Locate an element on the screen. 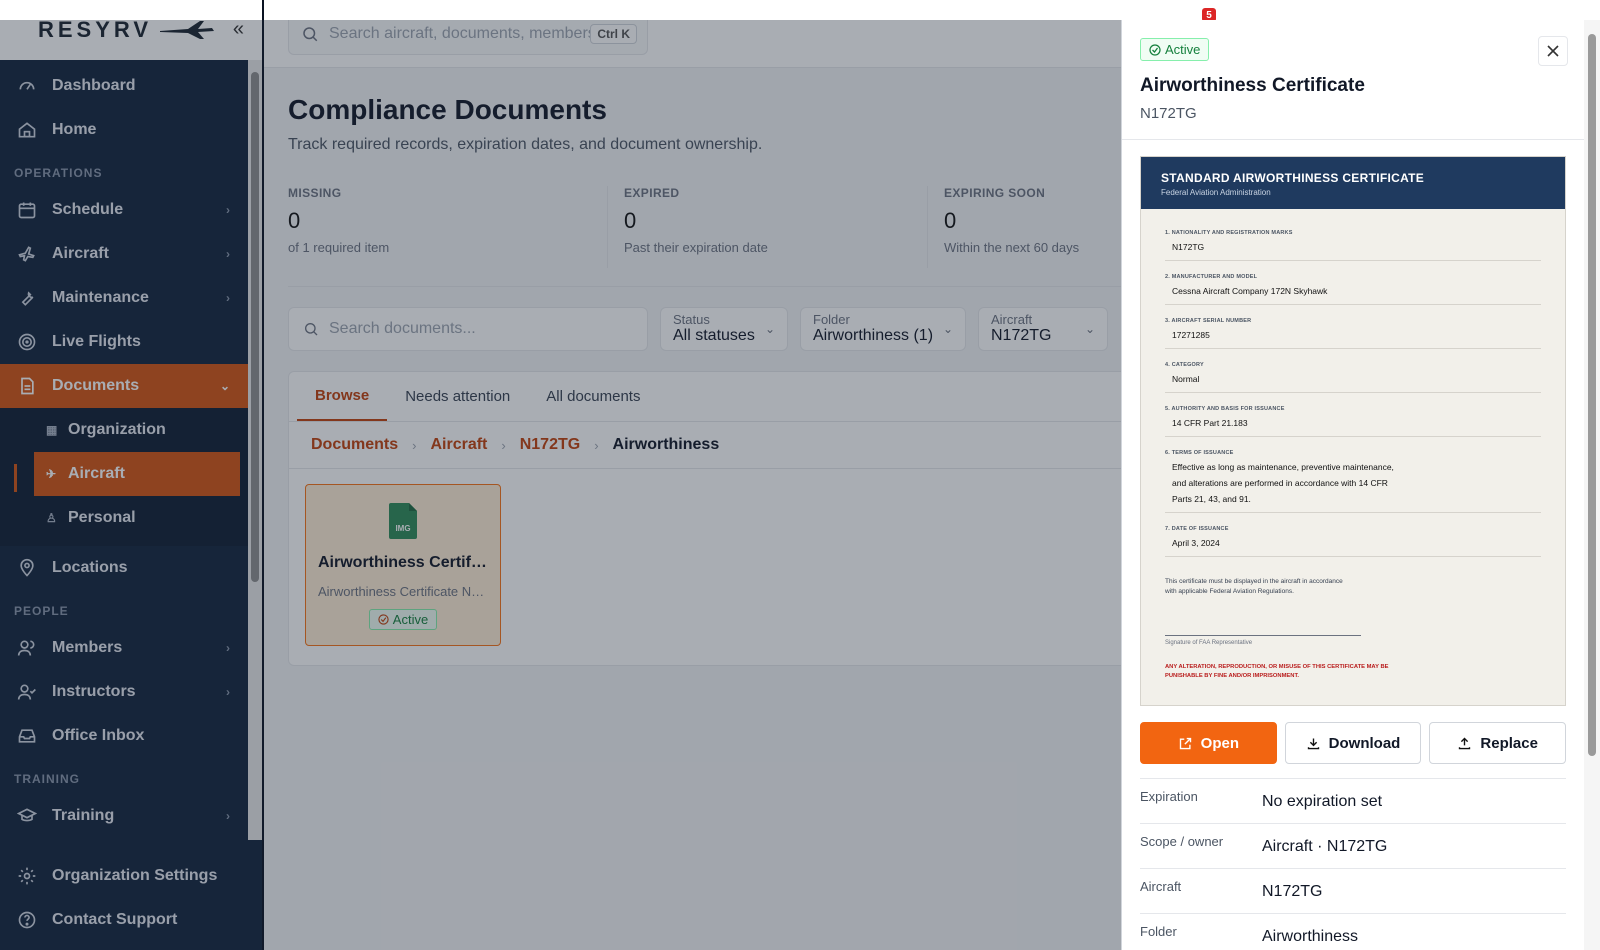  certificate-field: 4. CATEGORY Normal is located at coordinates (1353, 371).